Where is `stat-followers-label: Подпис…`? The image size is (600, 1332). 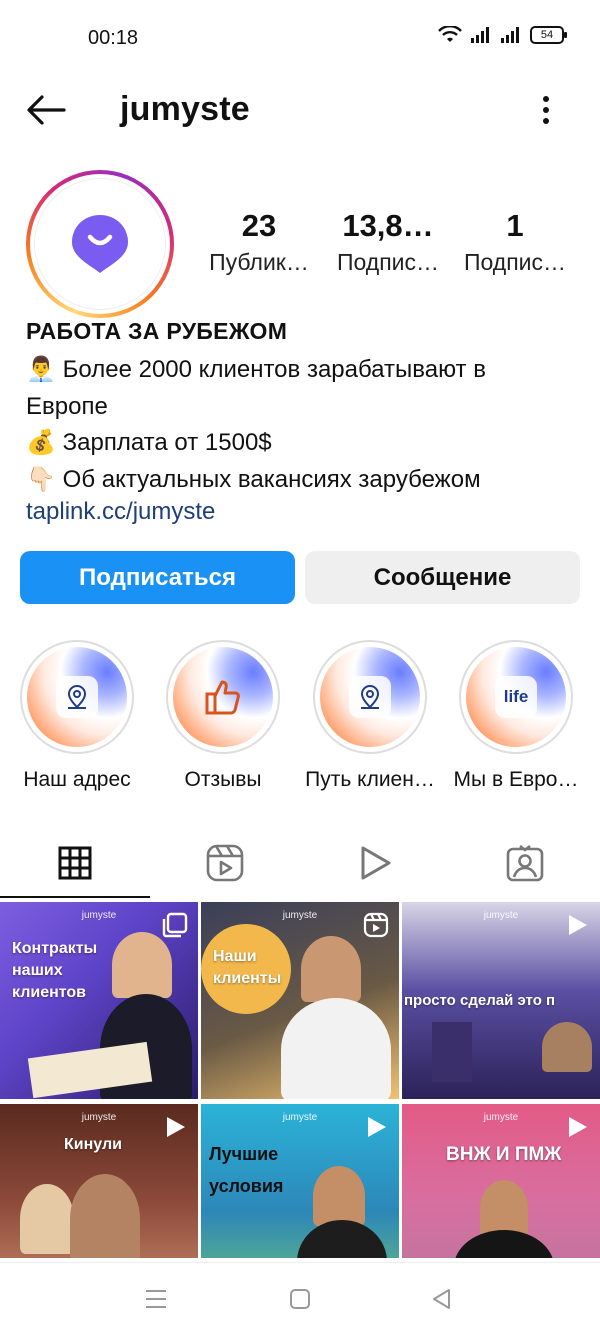 stat-followers-label: Подпис… is located at coordinates (388, 262).